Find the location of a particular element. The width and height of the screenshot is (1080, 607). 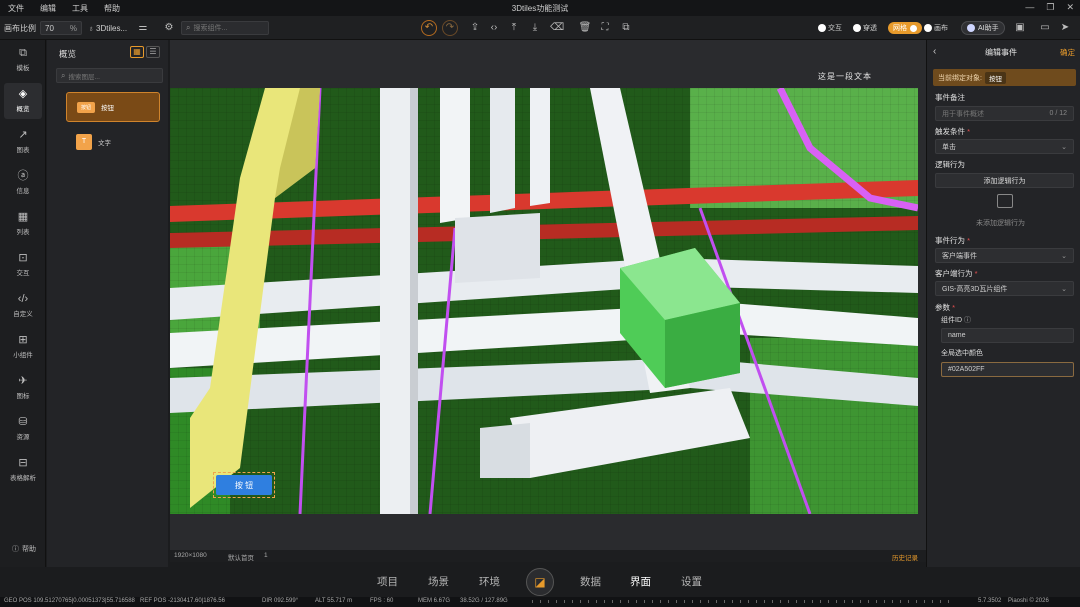

nav-data: 数据 is located at coordinates (590, 581).